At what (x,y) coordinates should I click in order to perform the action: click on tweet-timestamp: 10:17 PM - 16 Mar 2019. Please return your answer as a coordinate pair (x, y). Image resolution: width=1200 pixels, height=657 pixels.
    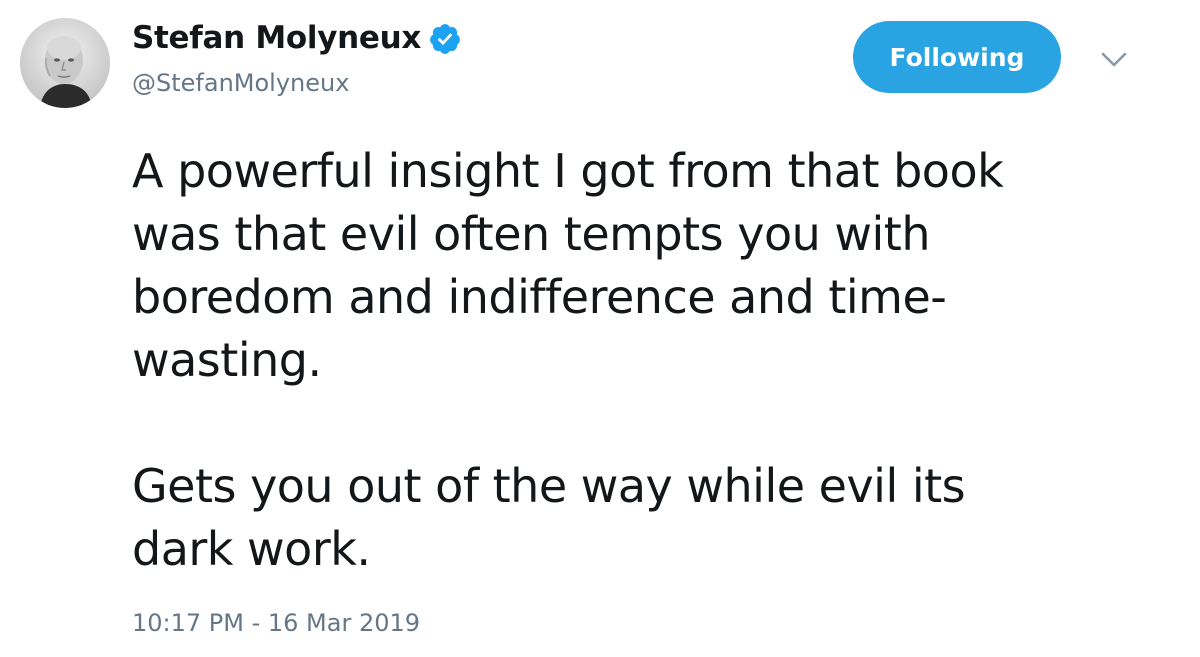
    Looking at the image, I should click on (276, 623).